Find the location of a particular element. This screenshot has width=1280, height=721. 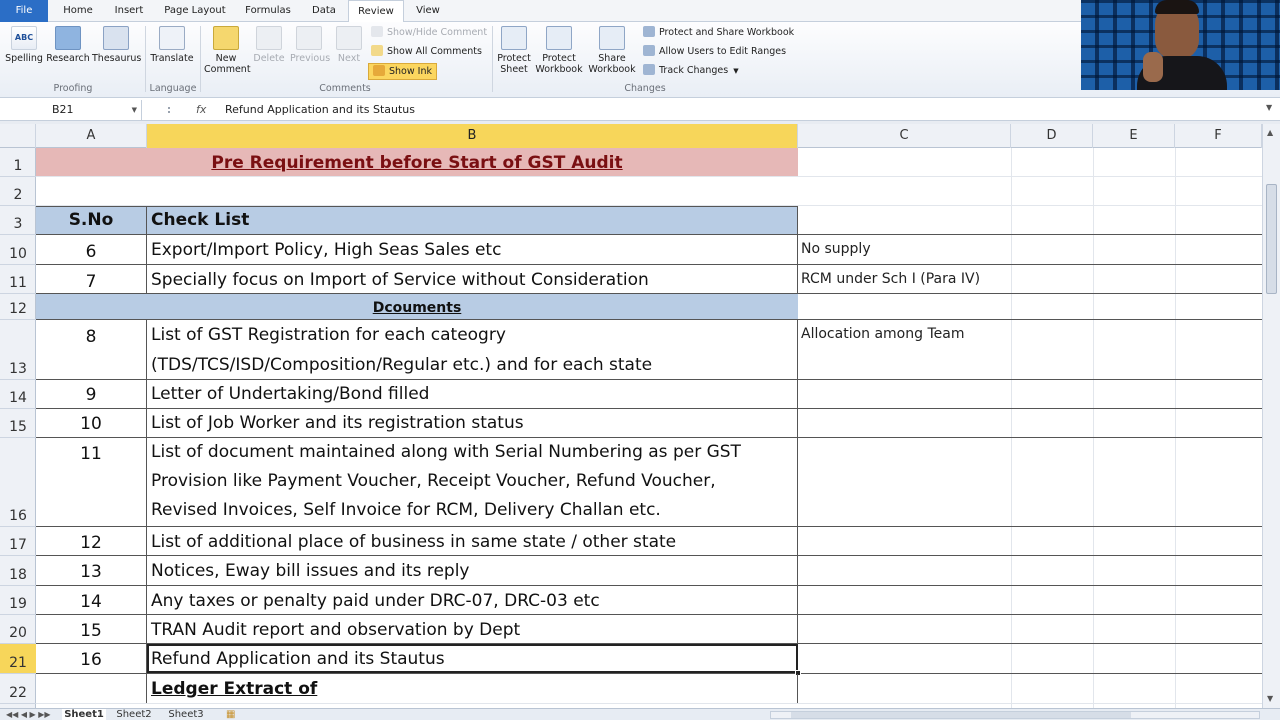

tab-file: File is located at coordinates (24, 11).